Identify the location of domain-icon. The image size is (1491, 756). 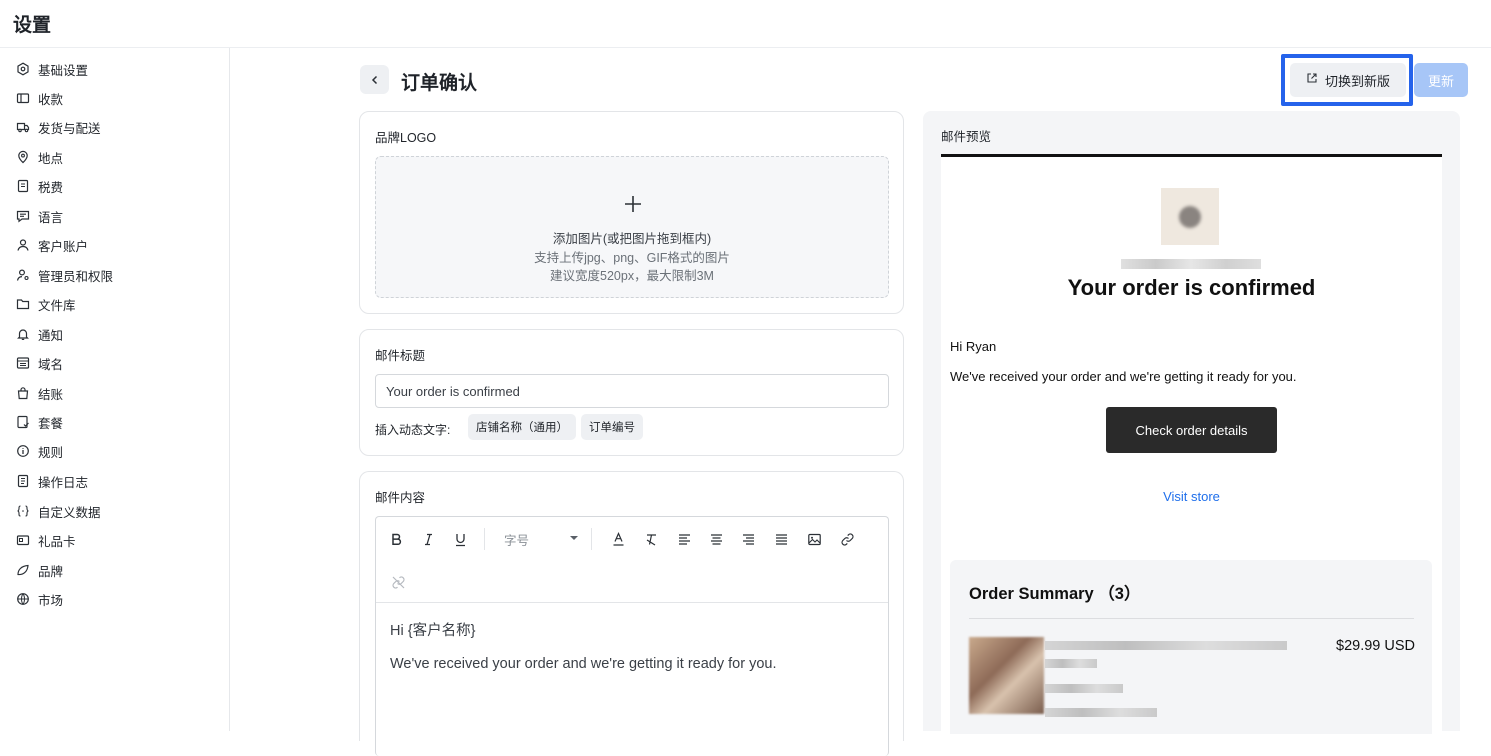
(23, 363).